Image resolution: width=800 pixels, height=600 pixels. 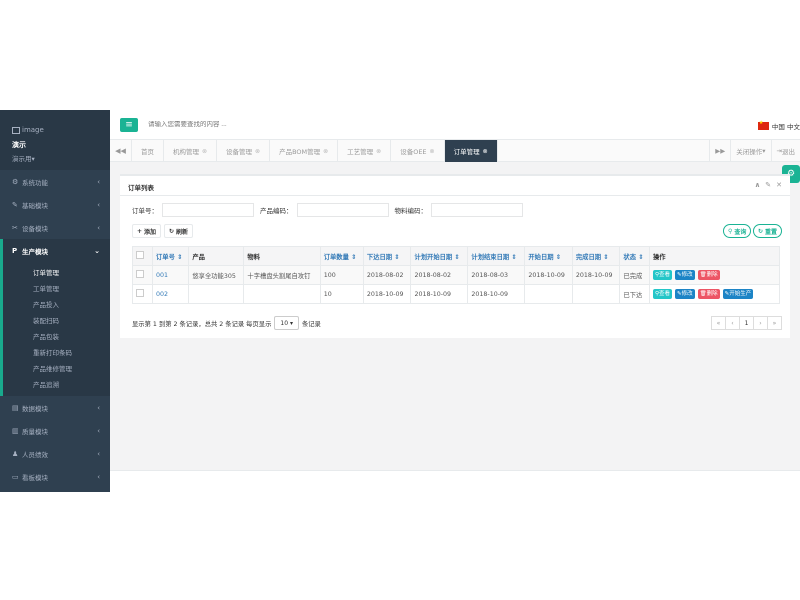 What do you see at coordinates (439, 256) in the screenshot?
I see `column-header-plan-start: 计划开始日期 ⇕` at bounding box center [439, 256].